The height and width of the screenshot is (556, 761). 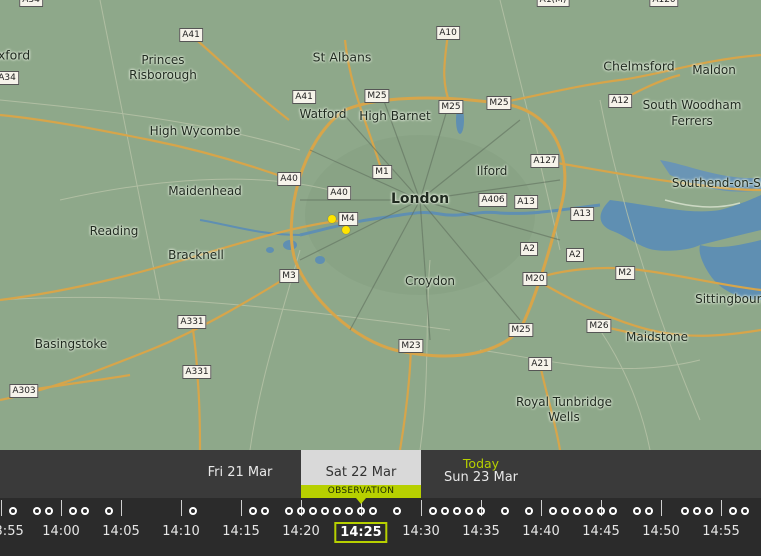 What do you see at coordinates (342, 57) in the screenshot?
I see `place-label: St Albans` at bounding box center [342, 57].